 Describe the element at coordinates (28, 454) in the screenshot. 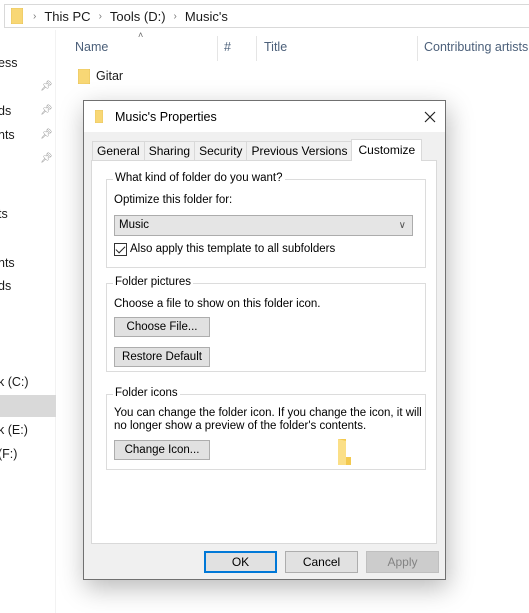

I see `nav-item-disk-f: (F:)` at that location.